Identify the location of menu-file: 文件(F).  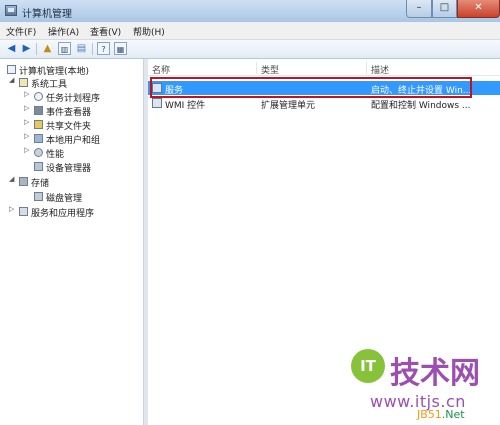
(21, 31).